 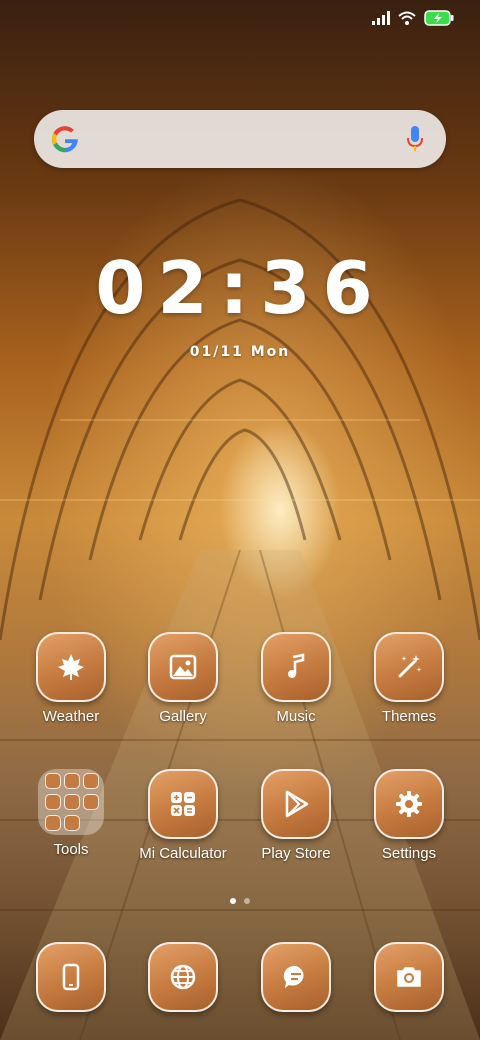 I want to click on clock-time: 02:36, so click(x=240, y=288).